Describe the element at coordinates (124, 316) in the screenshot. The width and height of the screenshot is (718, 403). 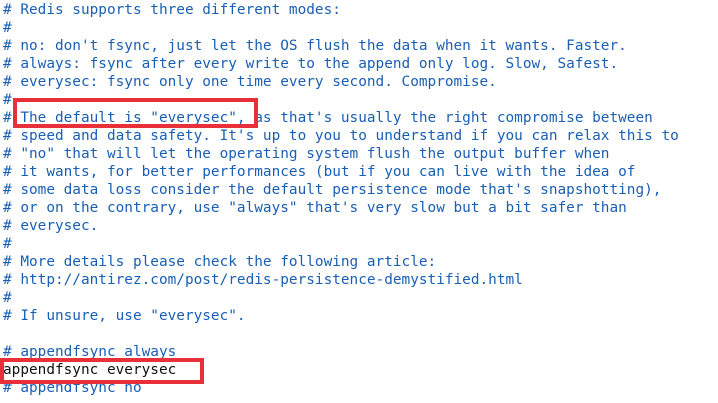
I see `config-line: # If unsure, use "everysec".` at that location.